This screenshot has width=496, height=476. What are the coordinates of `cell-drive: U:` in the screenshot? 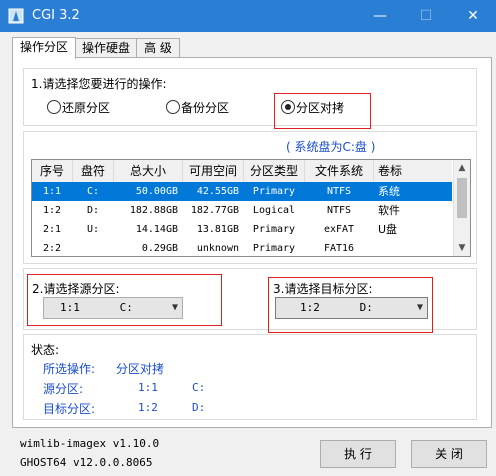 It's located at (93, 229).